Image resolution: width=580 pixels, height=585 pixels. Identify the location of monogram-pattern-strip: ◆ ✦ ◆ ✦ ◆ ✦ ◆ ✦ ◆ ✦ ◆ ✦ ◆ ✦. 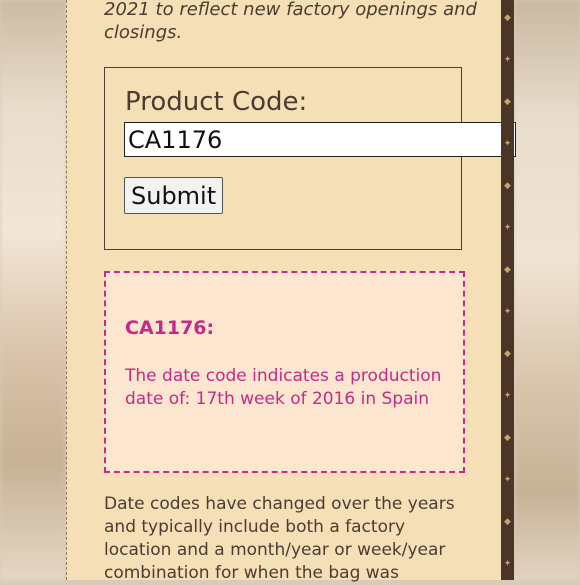
(507, 290).